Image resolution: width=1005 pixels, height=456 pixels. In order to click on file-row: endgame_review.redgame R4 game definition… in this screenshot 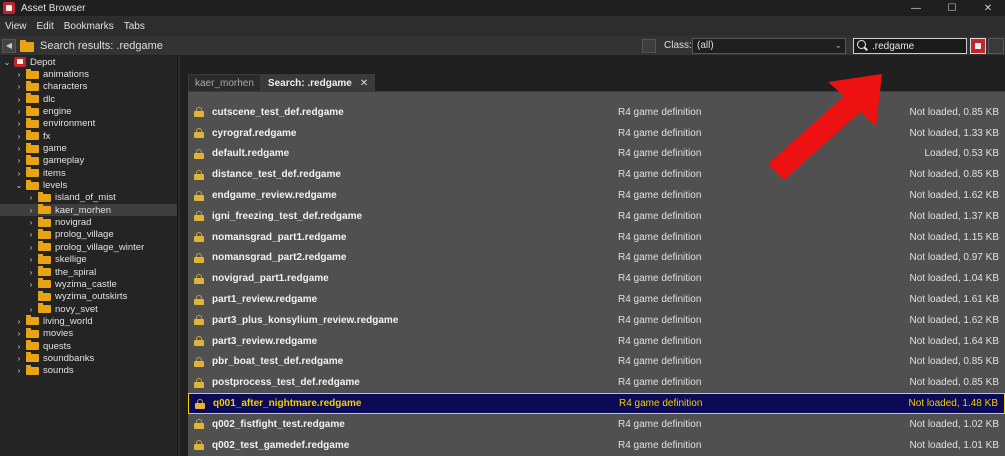, I will do `click(596, 195)`.